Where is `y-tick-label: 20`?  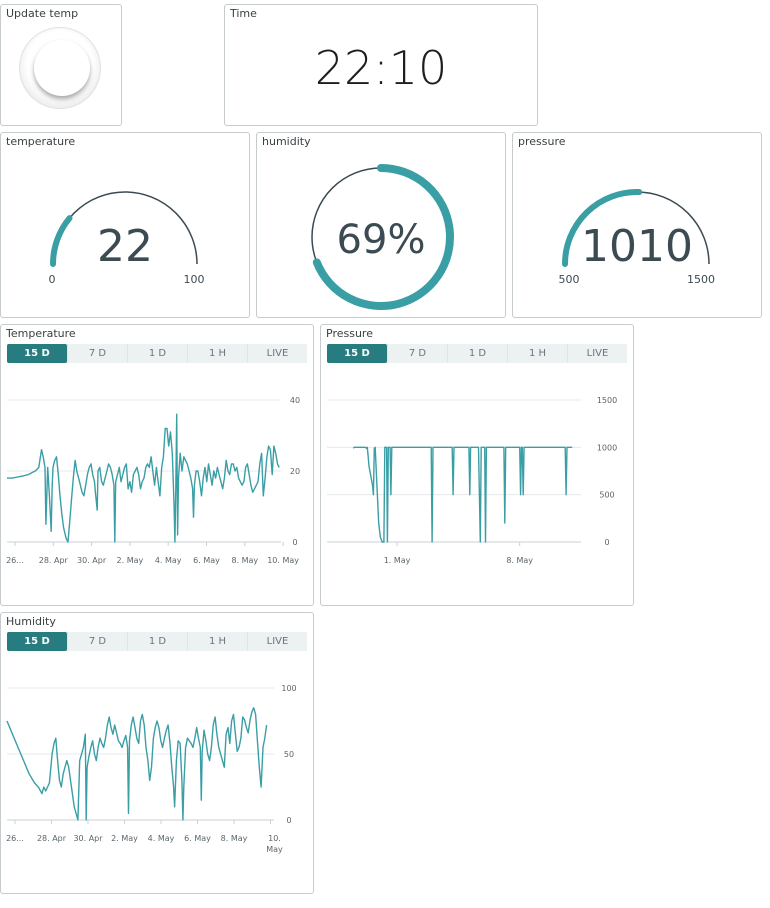 y-tick-label: 20 is located at coordinates (295, 471).